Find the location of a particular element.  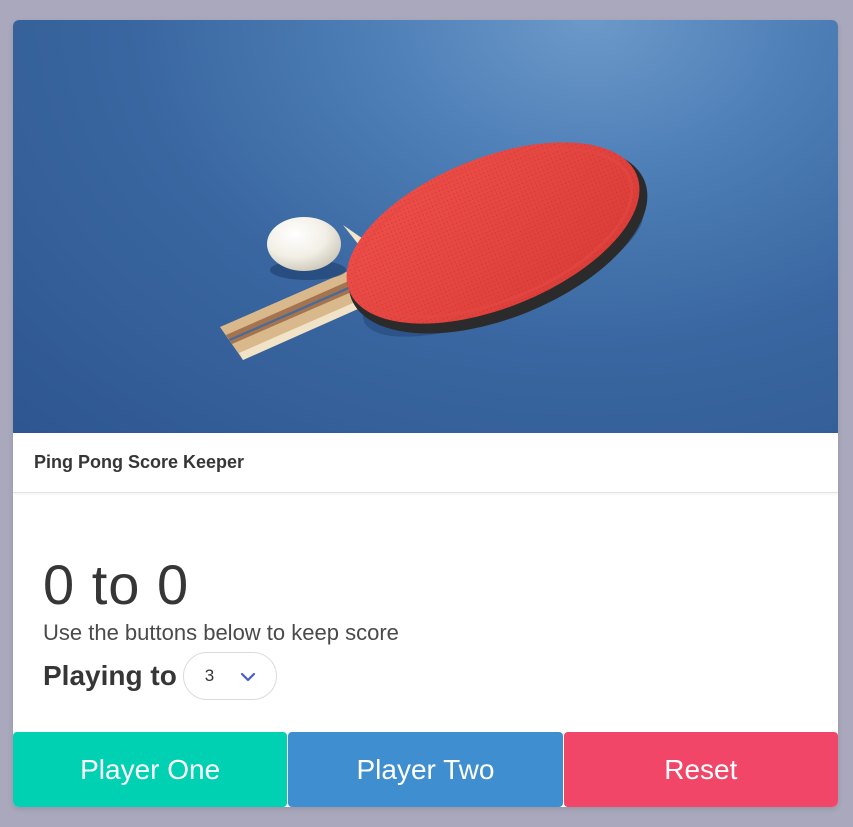

playing-to-value: 3 is located at coordinates (209, 675).